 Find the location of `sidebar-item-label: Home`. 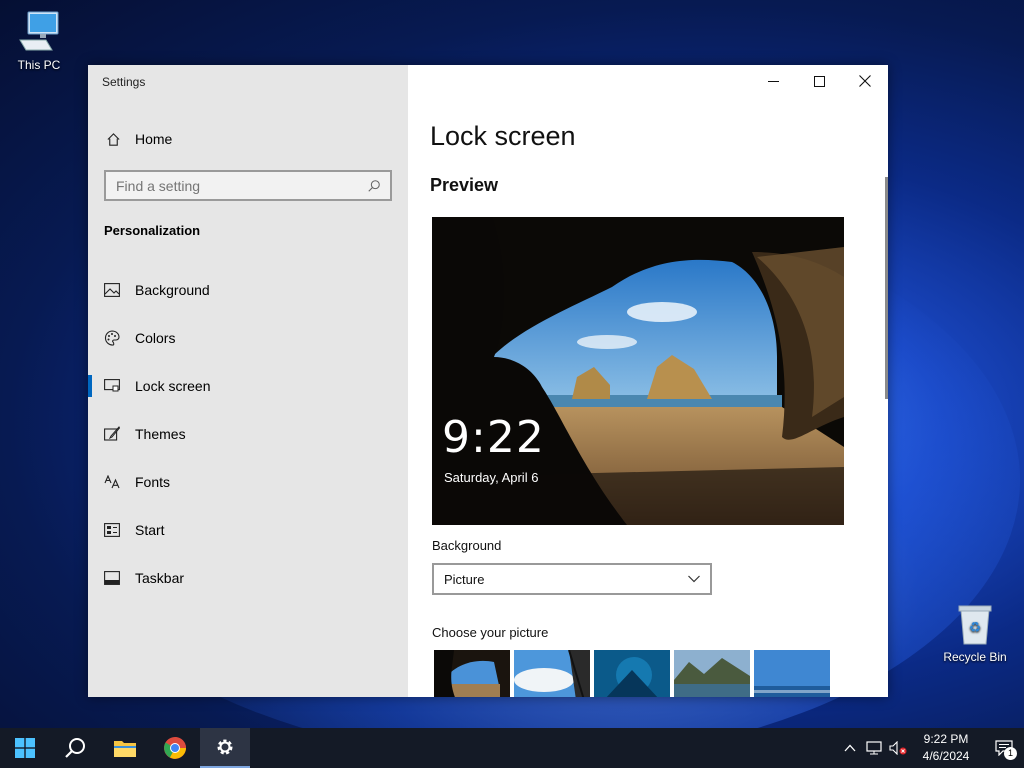

sidebar-item-label: Home is located at coordinates (154, 139).